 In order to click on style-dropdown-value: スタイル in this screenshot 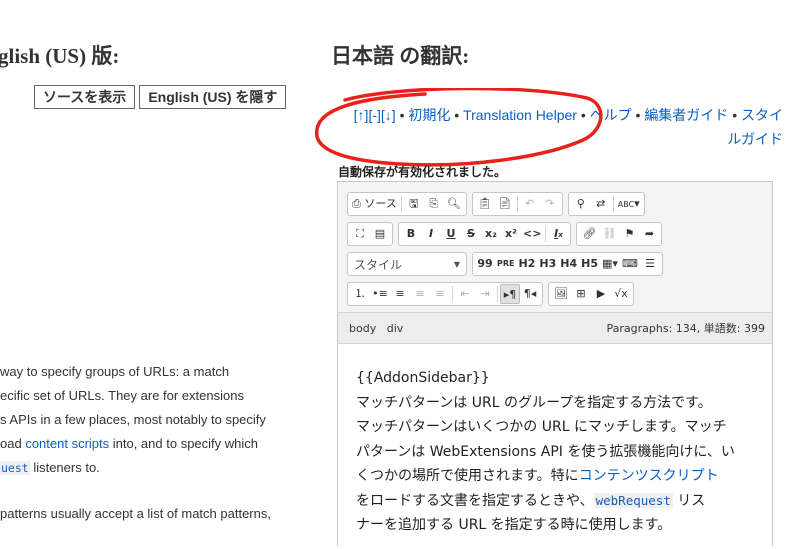, I will do `click(378, 264)`.